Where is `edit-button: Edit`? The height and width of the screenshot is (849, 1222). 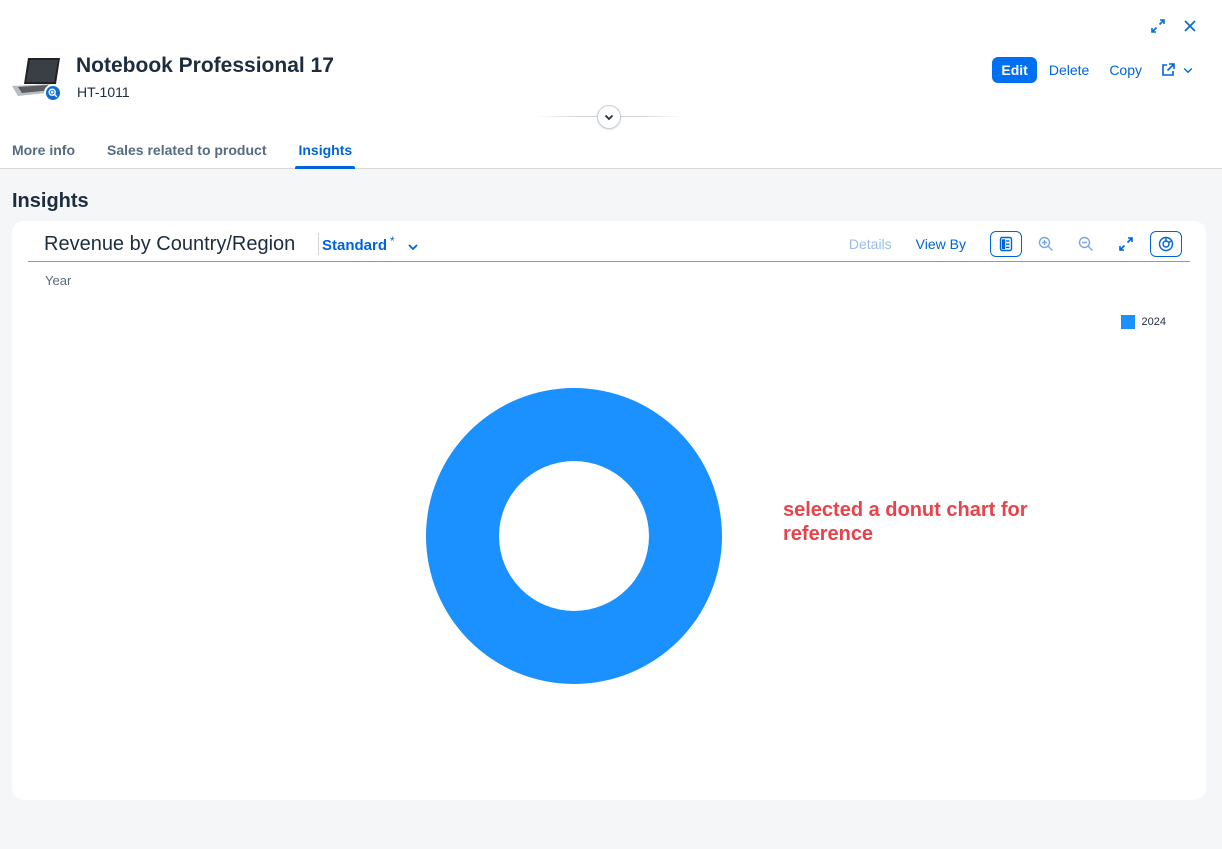
edit-button: Edit is located at coordinates (1014, 70).